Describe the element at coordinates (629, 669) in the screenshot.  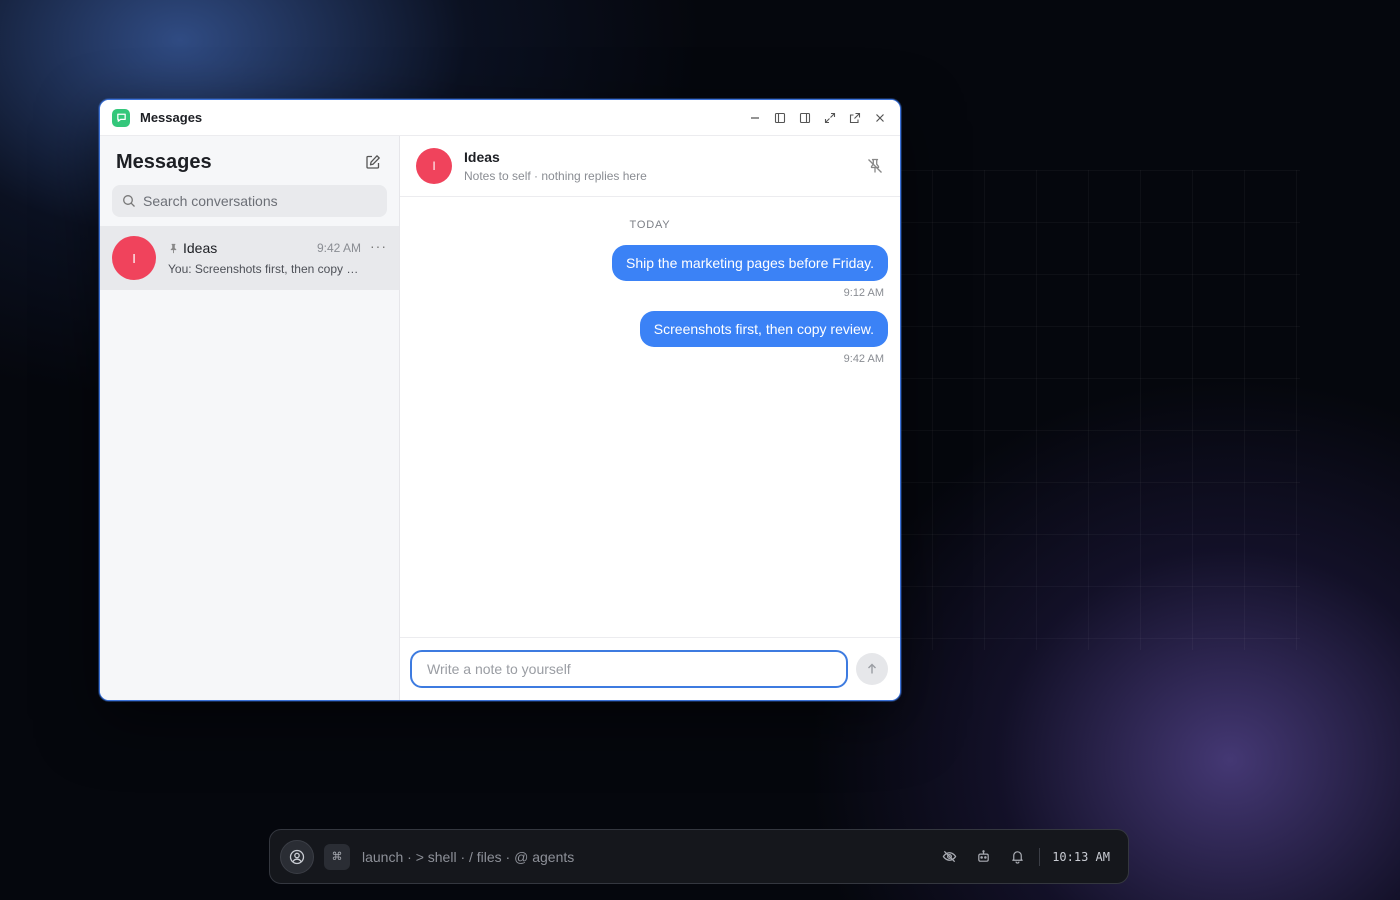
I see `note-input: Write a note to yourself` at that location.